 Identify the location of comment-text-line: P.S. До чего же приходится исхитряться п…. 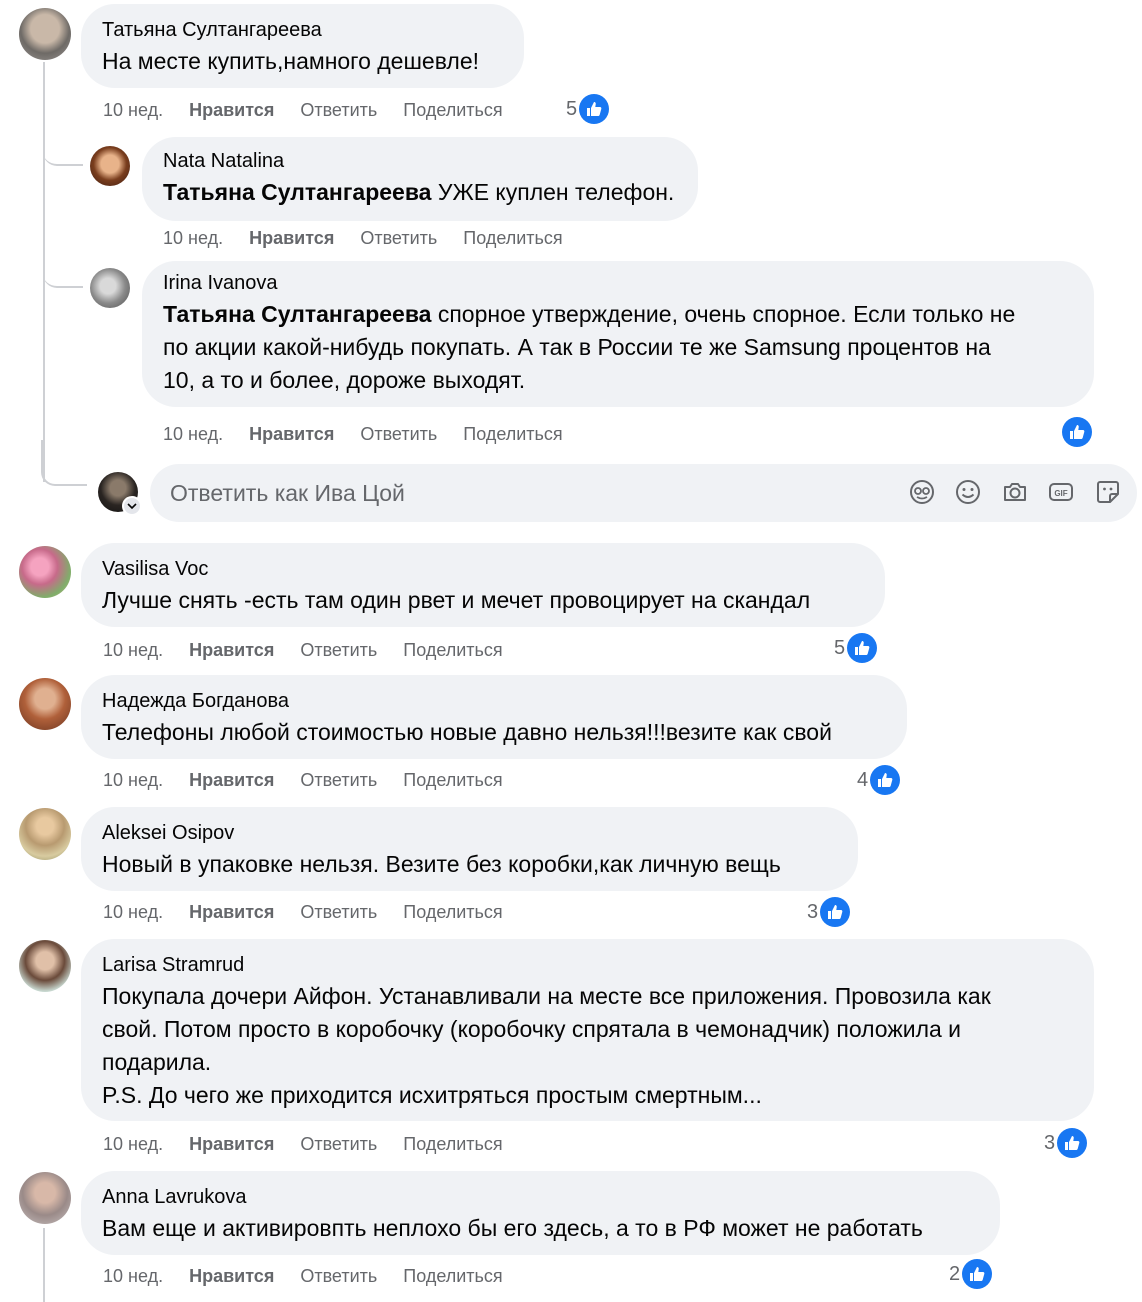
(432, 1095).